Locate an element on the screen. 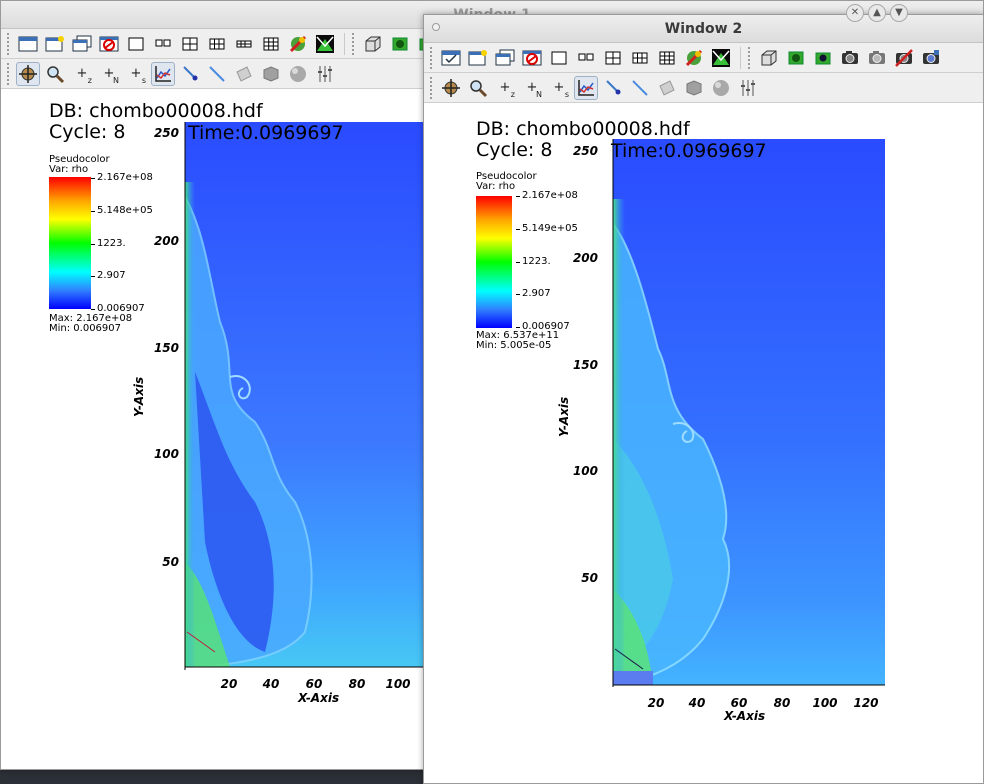 This screenshot has height=784, width=984. x-tick-label: 20 is located at coordinates (229, 684).